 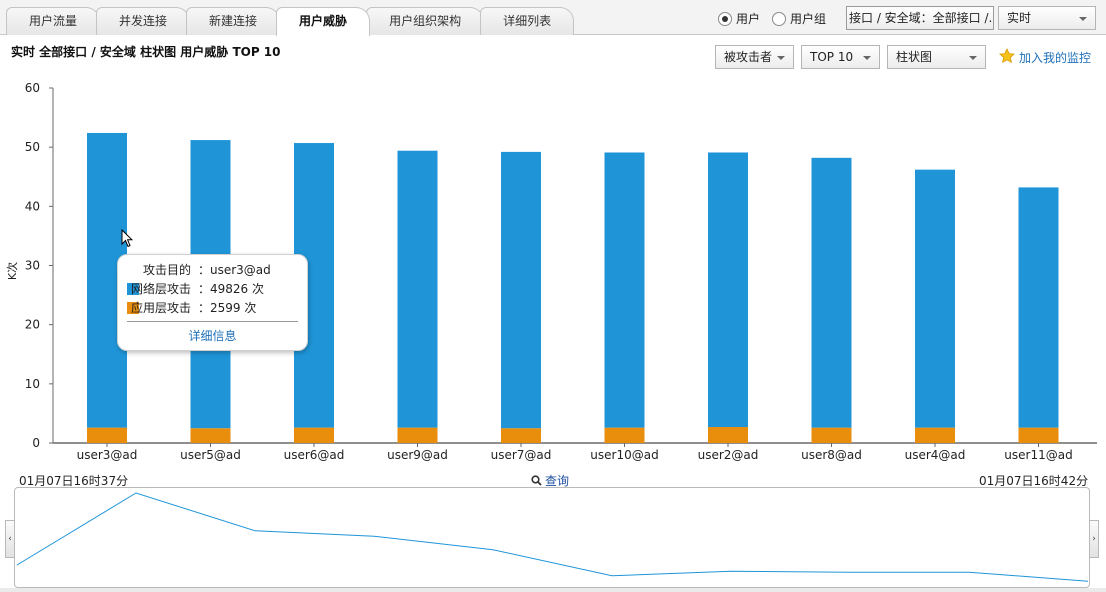 What do you see at coordinates (1019, 18) in the screenshot?
I see `time-mode-value: 实时` at bounding box center [1019, 18].